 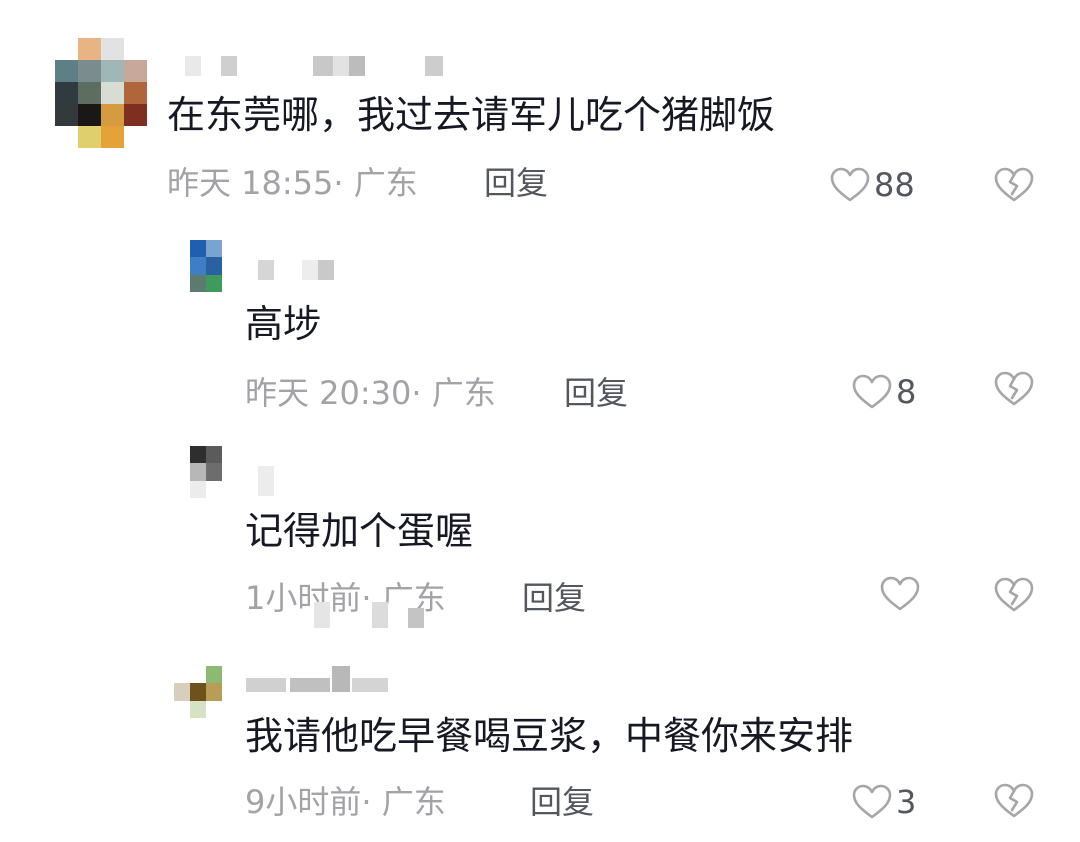 I want to click on like-button: 88, so click(x=872, y=185).